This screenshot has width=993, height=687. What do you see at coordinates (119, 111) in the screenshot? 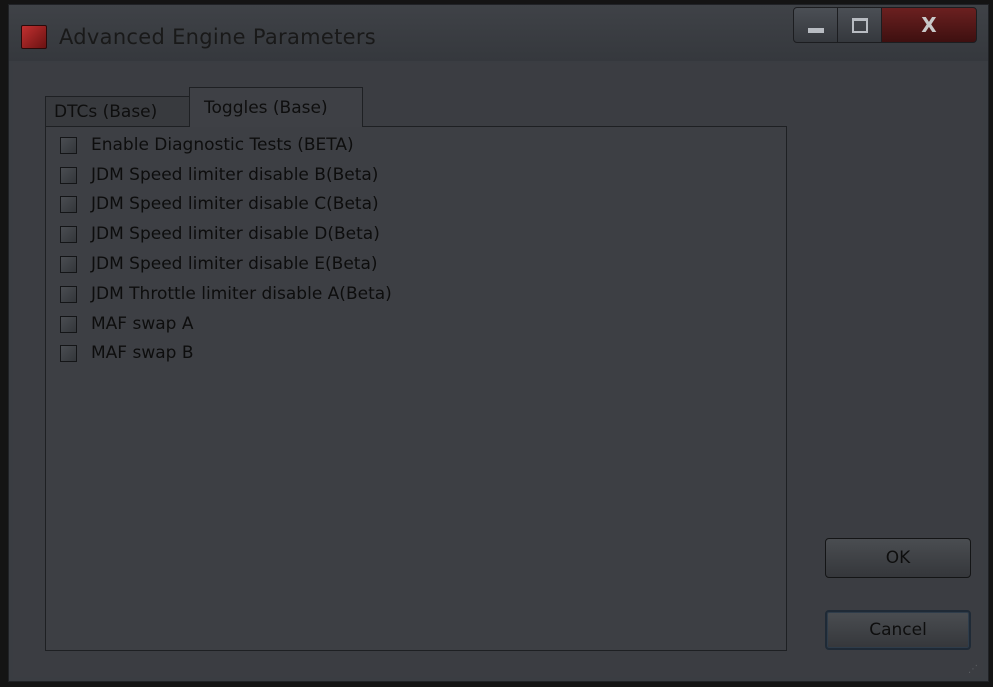
I see `tab-dtcs-base: DTCs (Base)` at bounding box center [119, 111].